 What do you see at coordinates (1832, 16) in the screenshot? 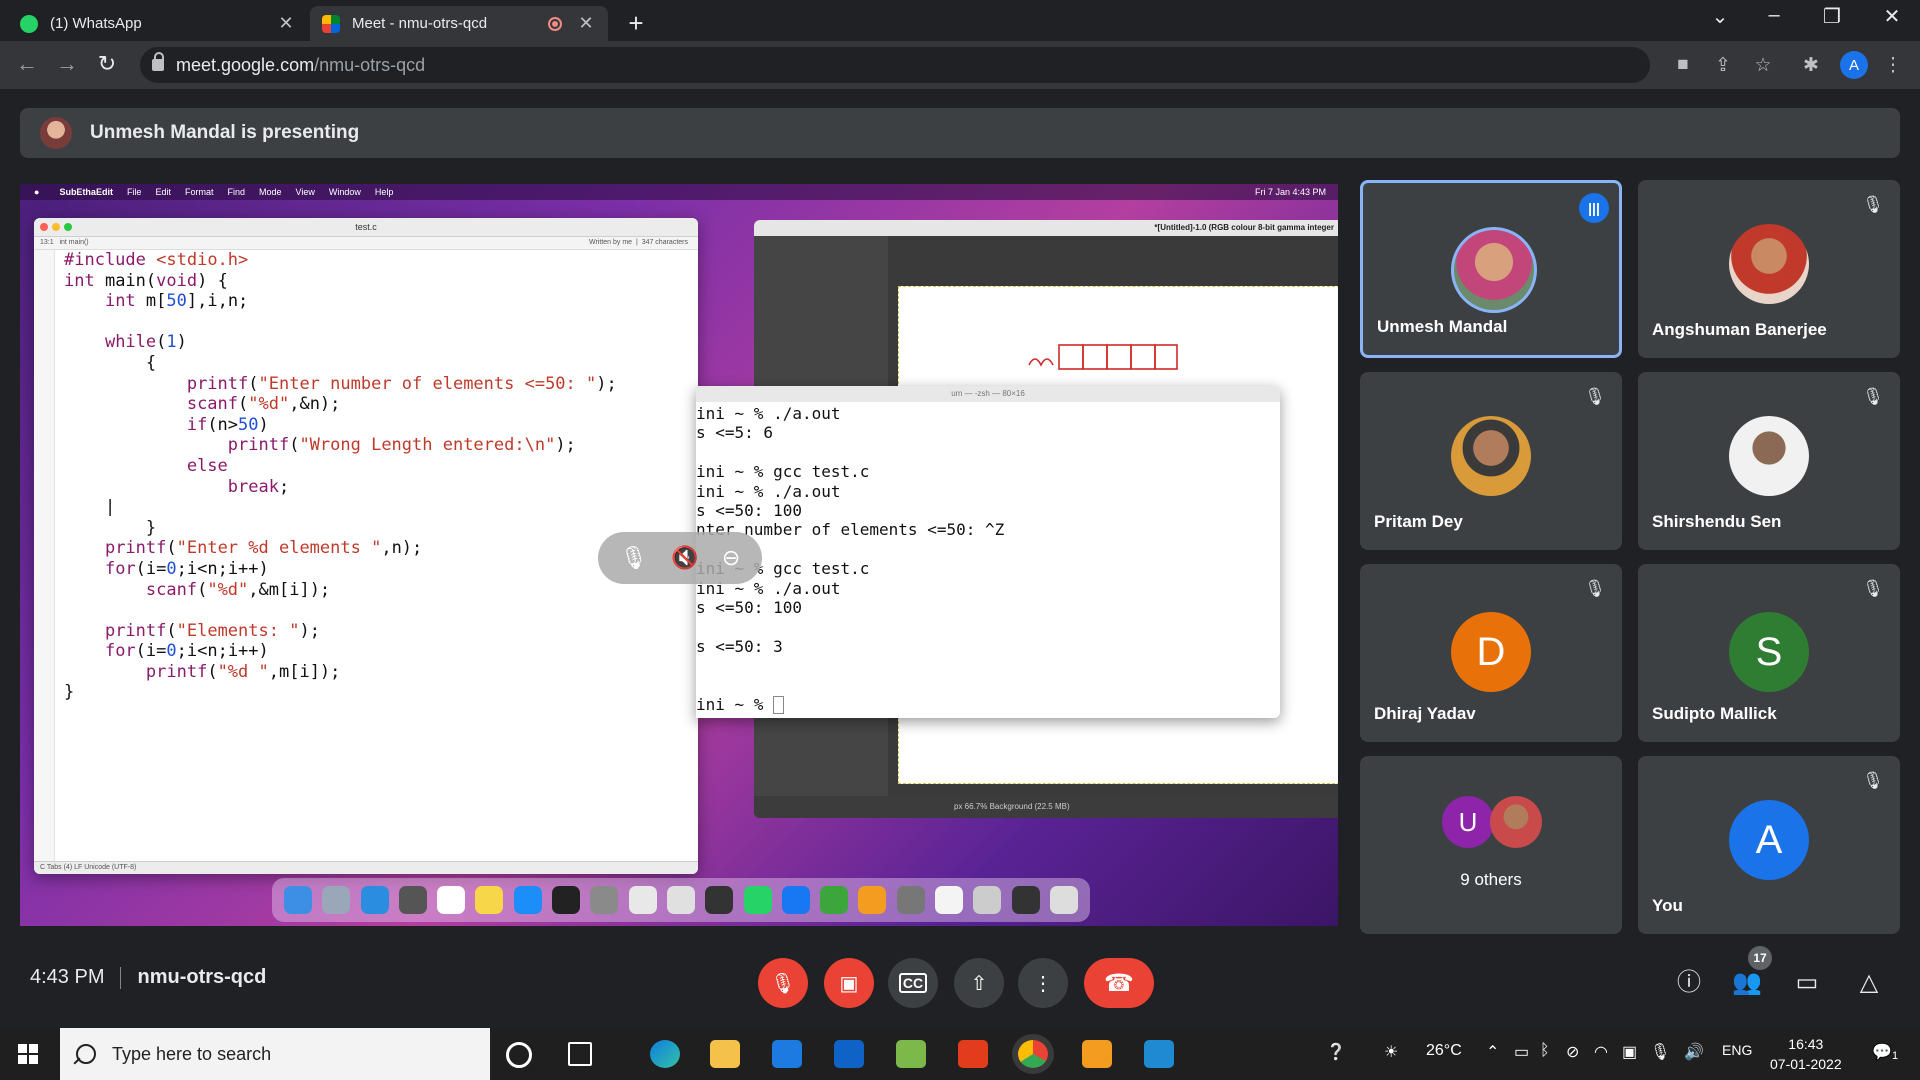
I see `restore-icon: ❐` at bounding box center [1832, 16].